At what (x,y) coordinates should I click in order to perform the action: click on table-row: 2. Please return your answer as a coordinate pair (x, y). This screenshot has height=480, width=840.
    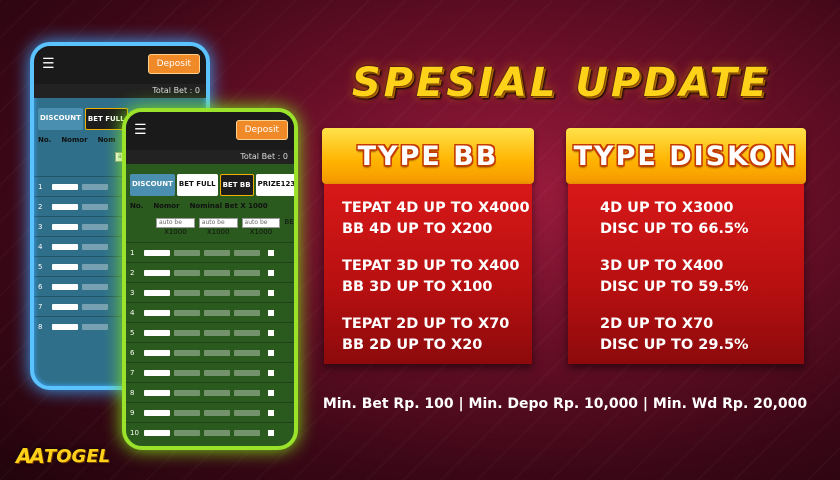
    Looking at the image, I should click on (210, 272).